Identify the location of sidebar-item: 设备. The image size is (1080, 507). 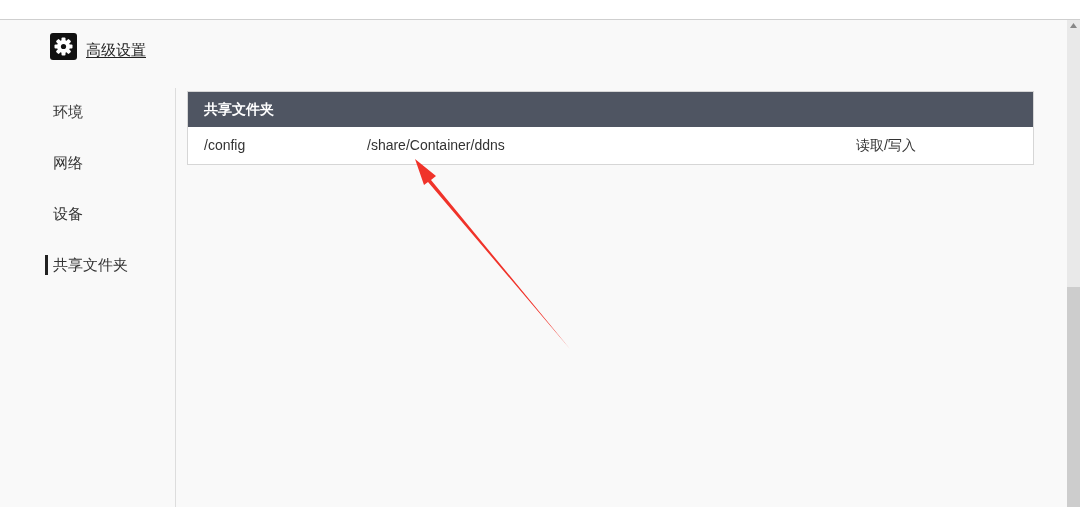
(110, 214).